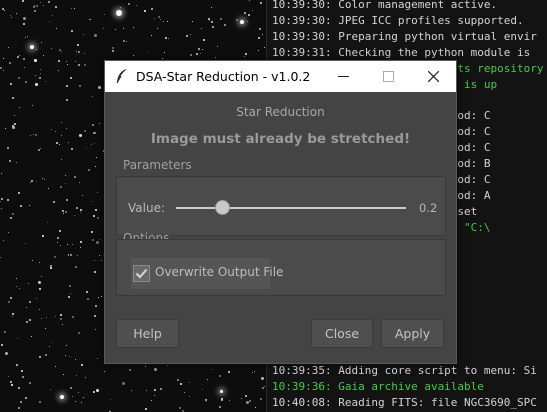 The image size is (547, 412). I want to click on checkmark-icon, so click(141, 273).